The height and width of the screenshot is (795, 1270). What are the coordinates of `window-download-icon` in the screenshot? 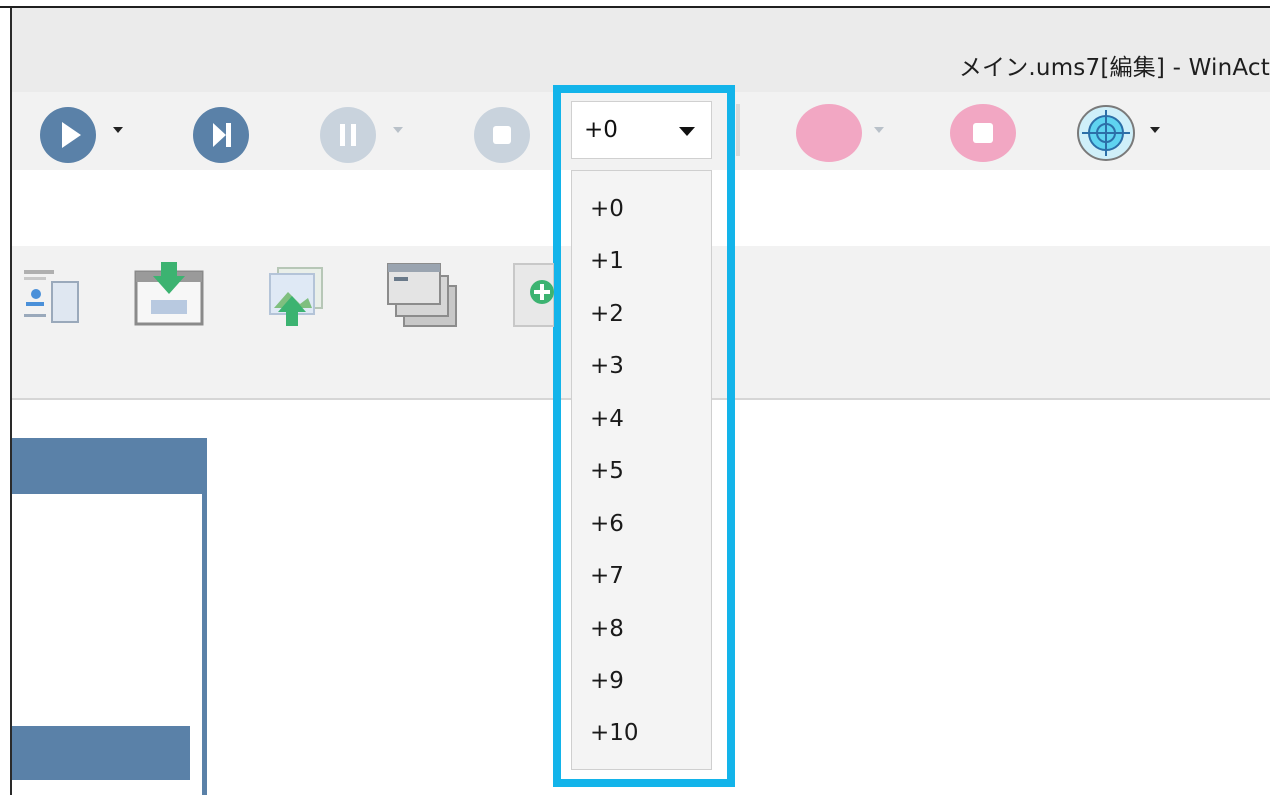 It's located at (169, 294).